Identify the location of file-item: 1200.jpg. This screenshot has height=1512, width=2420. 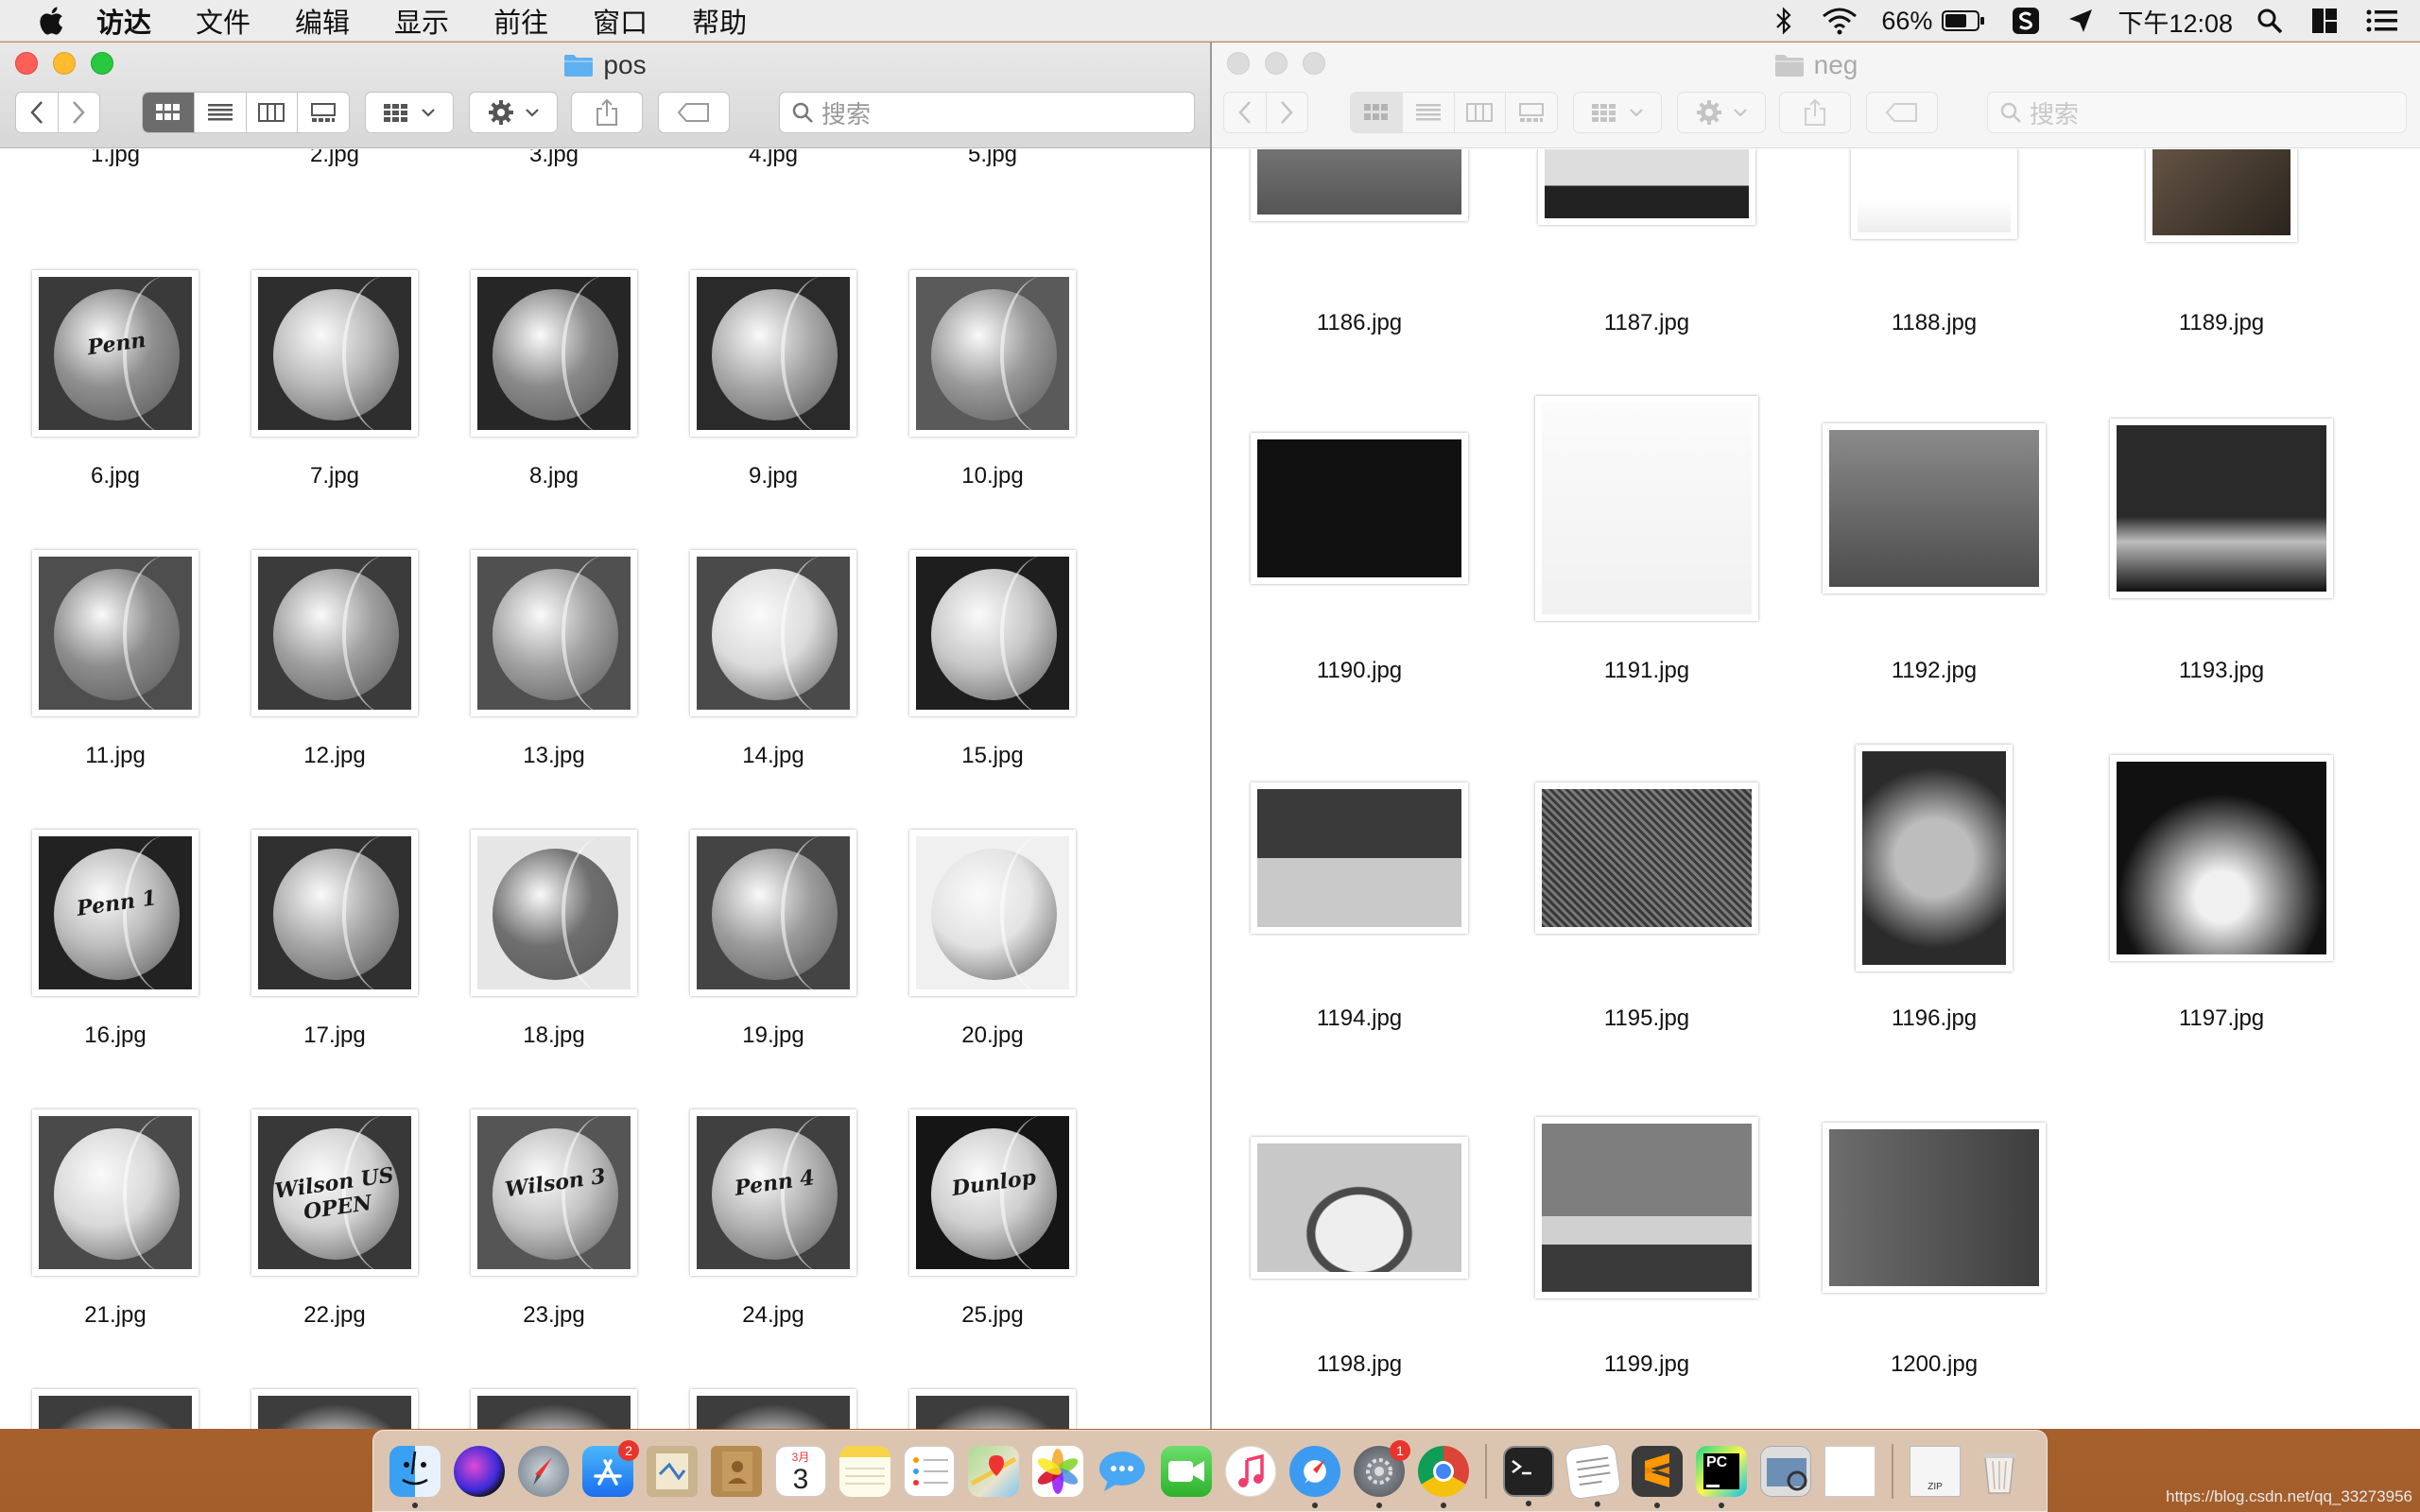
(1934, 763).